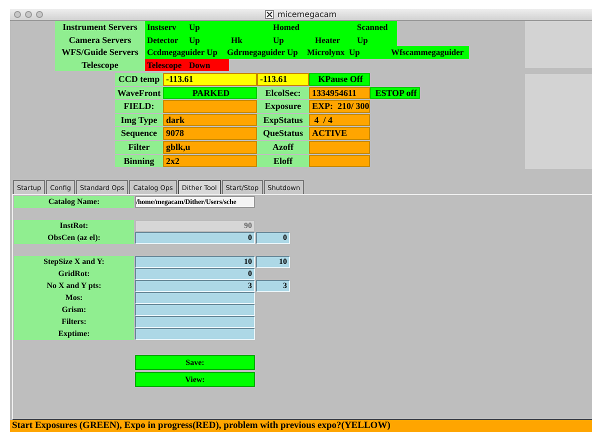 The height and width of the screenshot is (432, 592). I want to click on status-label: Sequence, so click(139, 133).